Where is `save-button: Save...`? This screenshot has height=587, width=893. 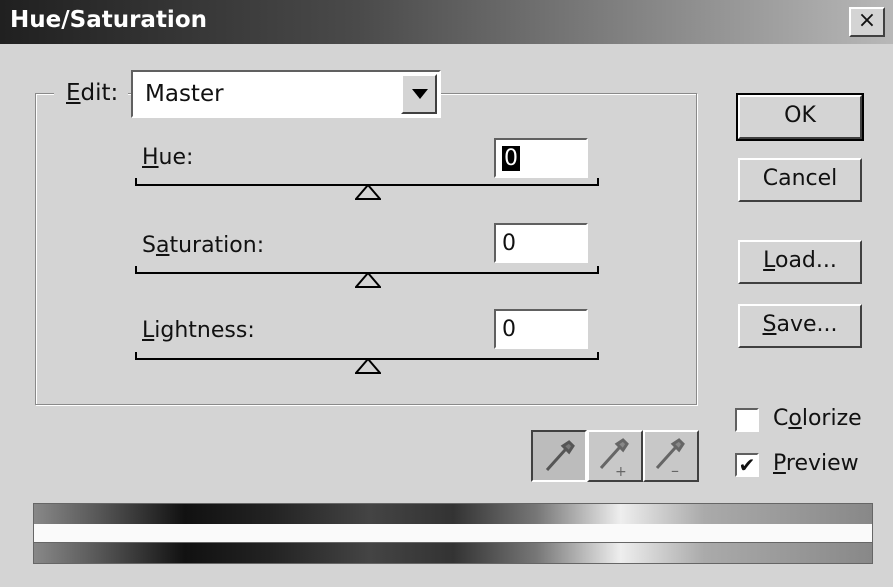
save-button: Save... is located at coordinates (800, 326).